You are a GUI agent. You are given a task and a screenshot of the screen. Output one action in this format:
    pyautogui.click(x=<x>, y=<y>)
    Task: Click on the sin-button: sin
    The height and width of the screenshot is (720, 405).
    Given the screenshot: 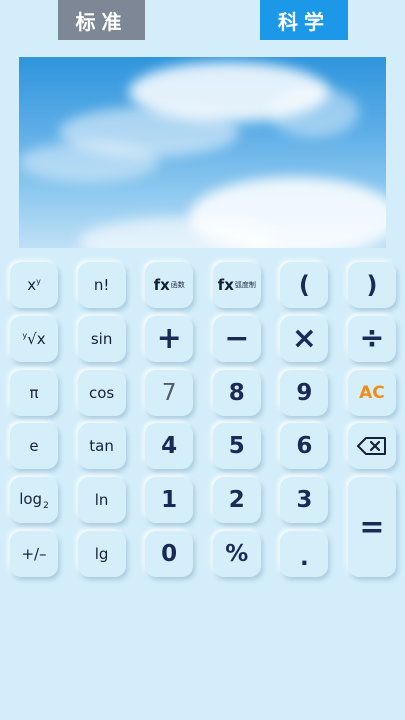 What is the action you would take?
    pyautogui.click(x=101, y=338)
    